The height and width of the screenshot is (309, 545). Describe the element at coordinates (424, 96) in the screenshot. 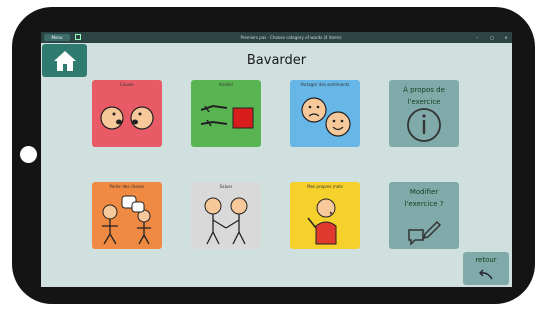

I see `about-label: À propos de l'exercice` at that location.